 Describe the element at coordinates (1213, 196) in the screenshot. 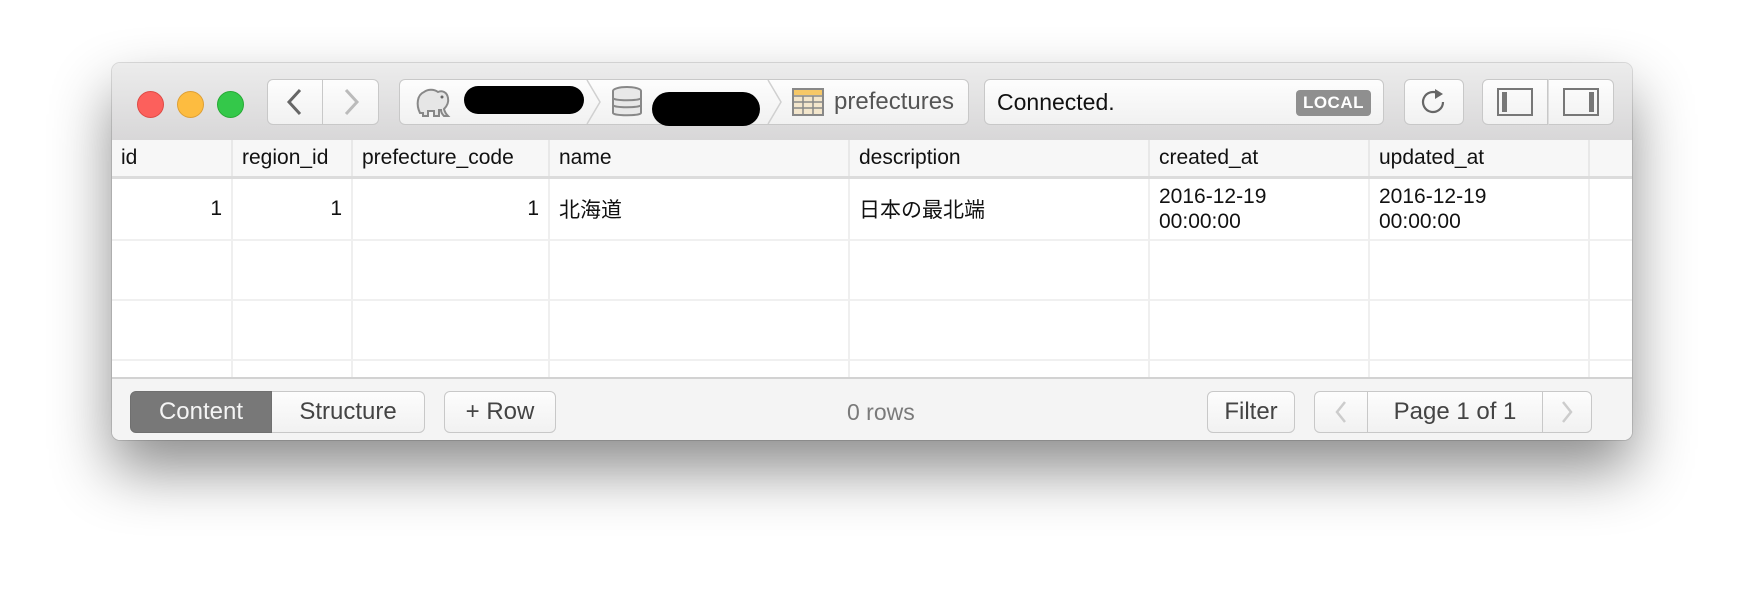

I see `created-at-date: 2016-12-19` at that location.